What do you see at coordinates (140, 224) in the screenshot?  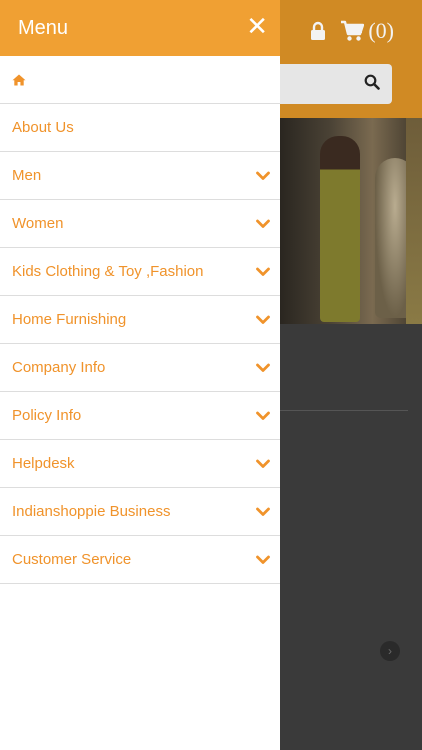 I see `menu-item-women: Women` at bounding box center [140, 224].